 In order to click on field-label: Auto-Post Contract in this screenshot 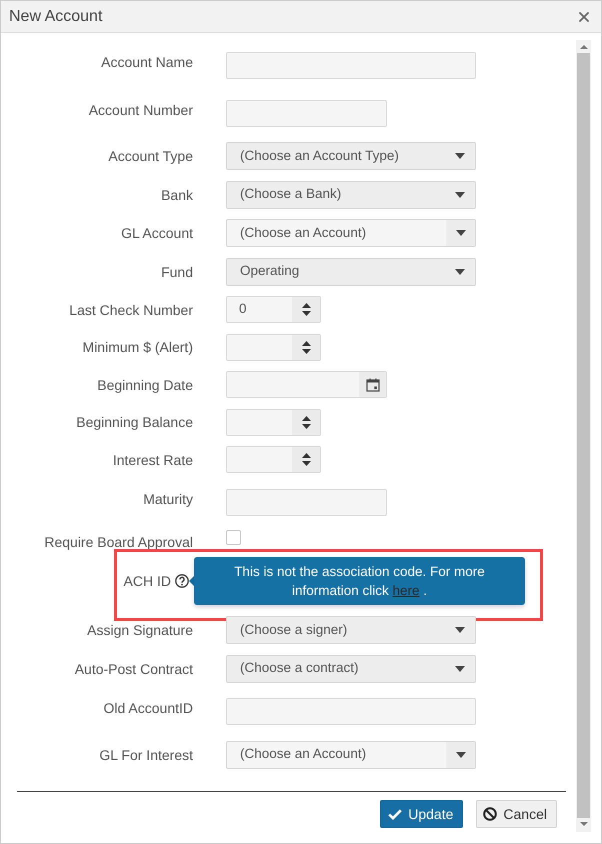, I will do `click(133, 669)`.